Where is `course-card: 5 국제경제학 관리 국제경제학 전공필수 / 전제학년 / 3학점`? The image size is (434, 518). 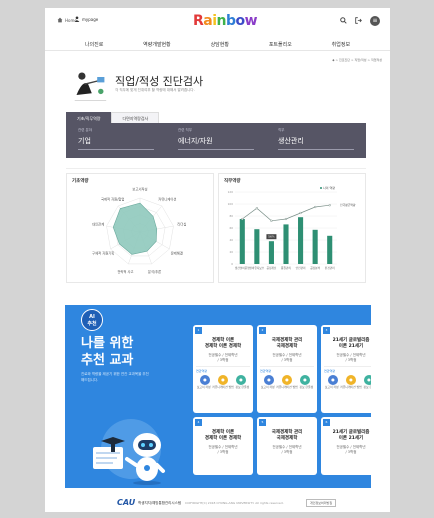 course-card: 5 국제경제학 관리 국제경제학 전공필수 / 전제학년 / 3학점 is located at coordinates (287, 446).